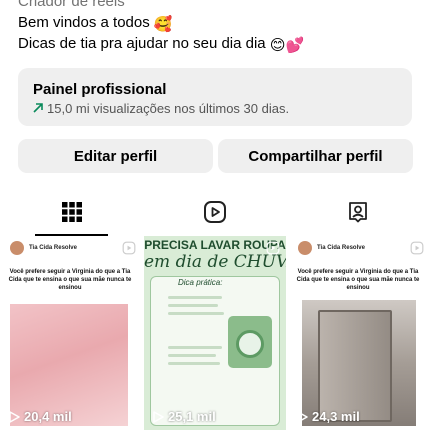 The height and width of the screenshot is (430, 430). I want to click on post-title: PRECISA LAVAR ROUPA, so click(215, 245).